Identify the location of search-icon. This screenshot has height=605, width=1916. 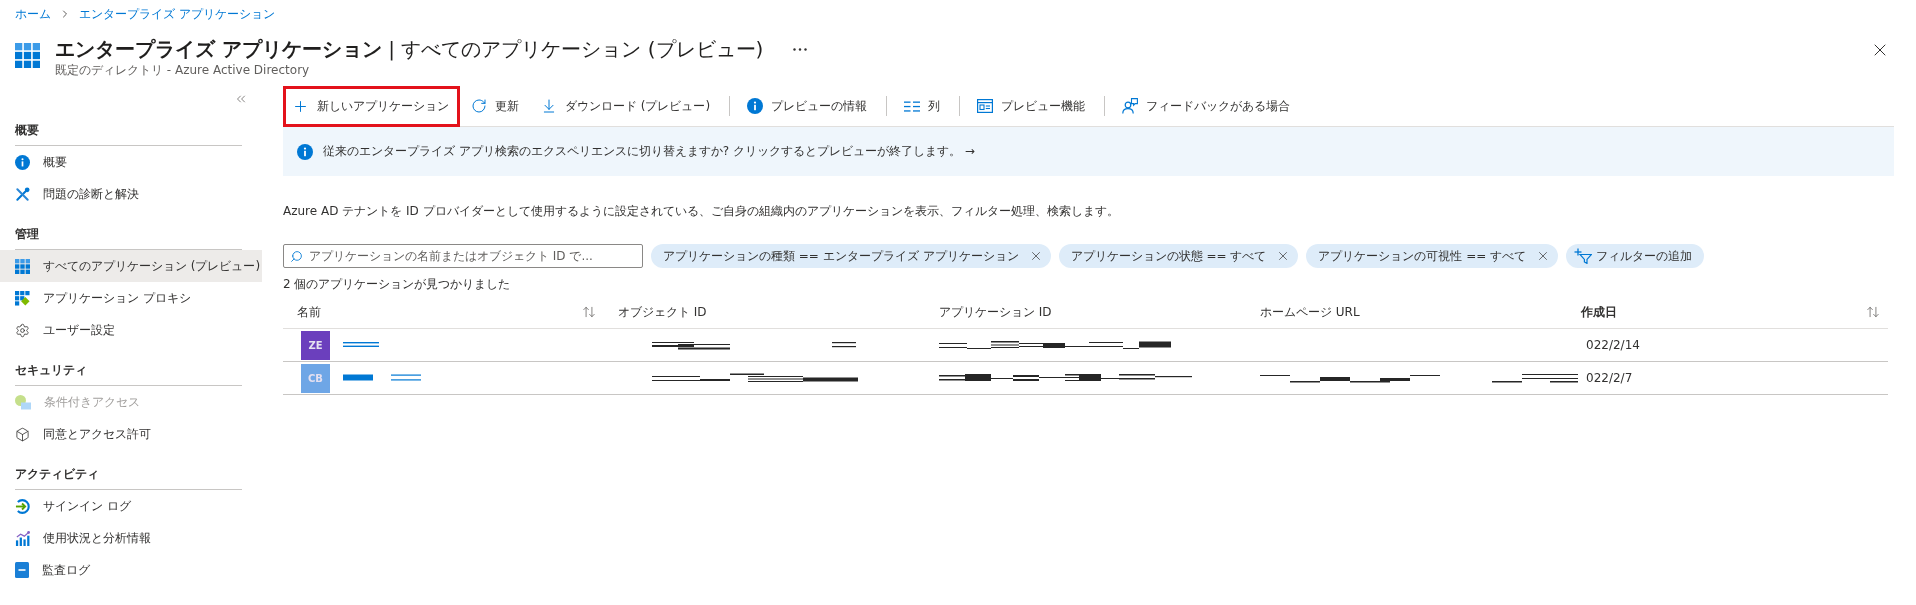
(296, 256).